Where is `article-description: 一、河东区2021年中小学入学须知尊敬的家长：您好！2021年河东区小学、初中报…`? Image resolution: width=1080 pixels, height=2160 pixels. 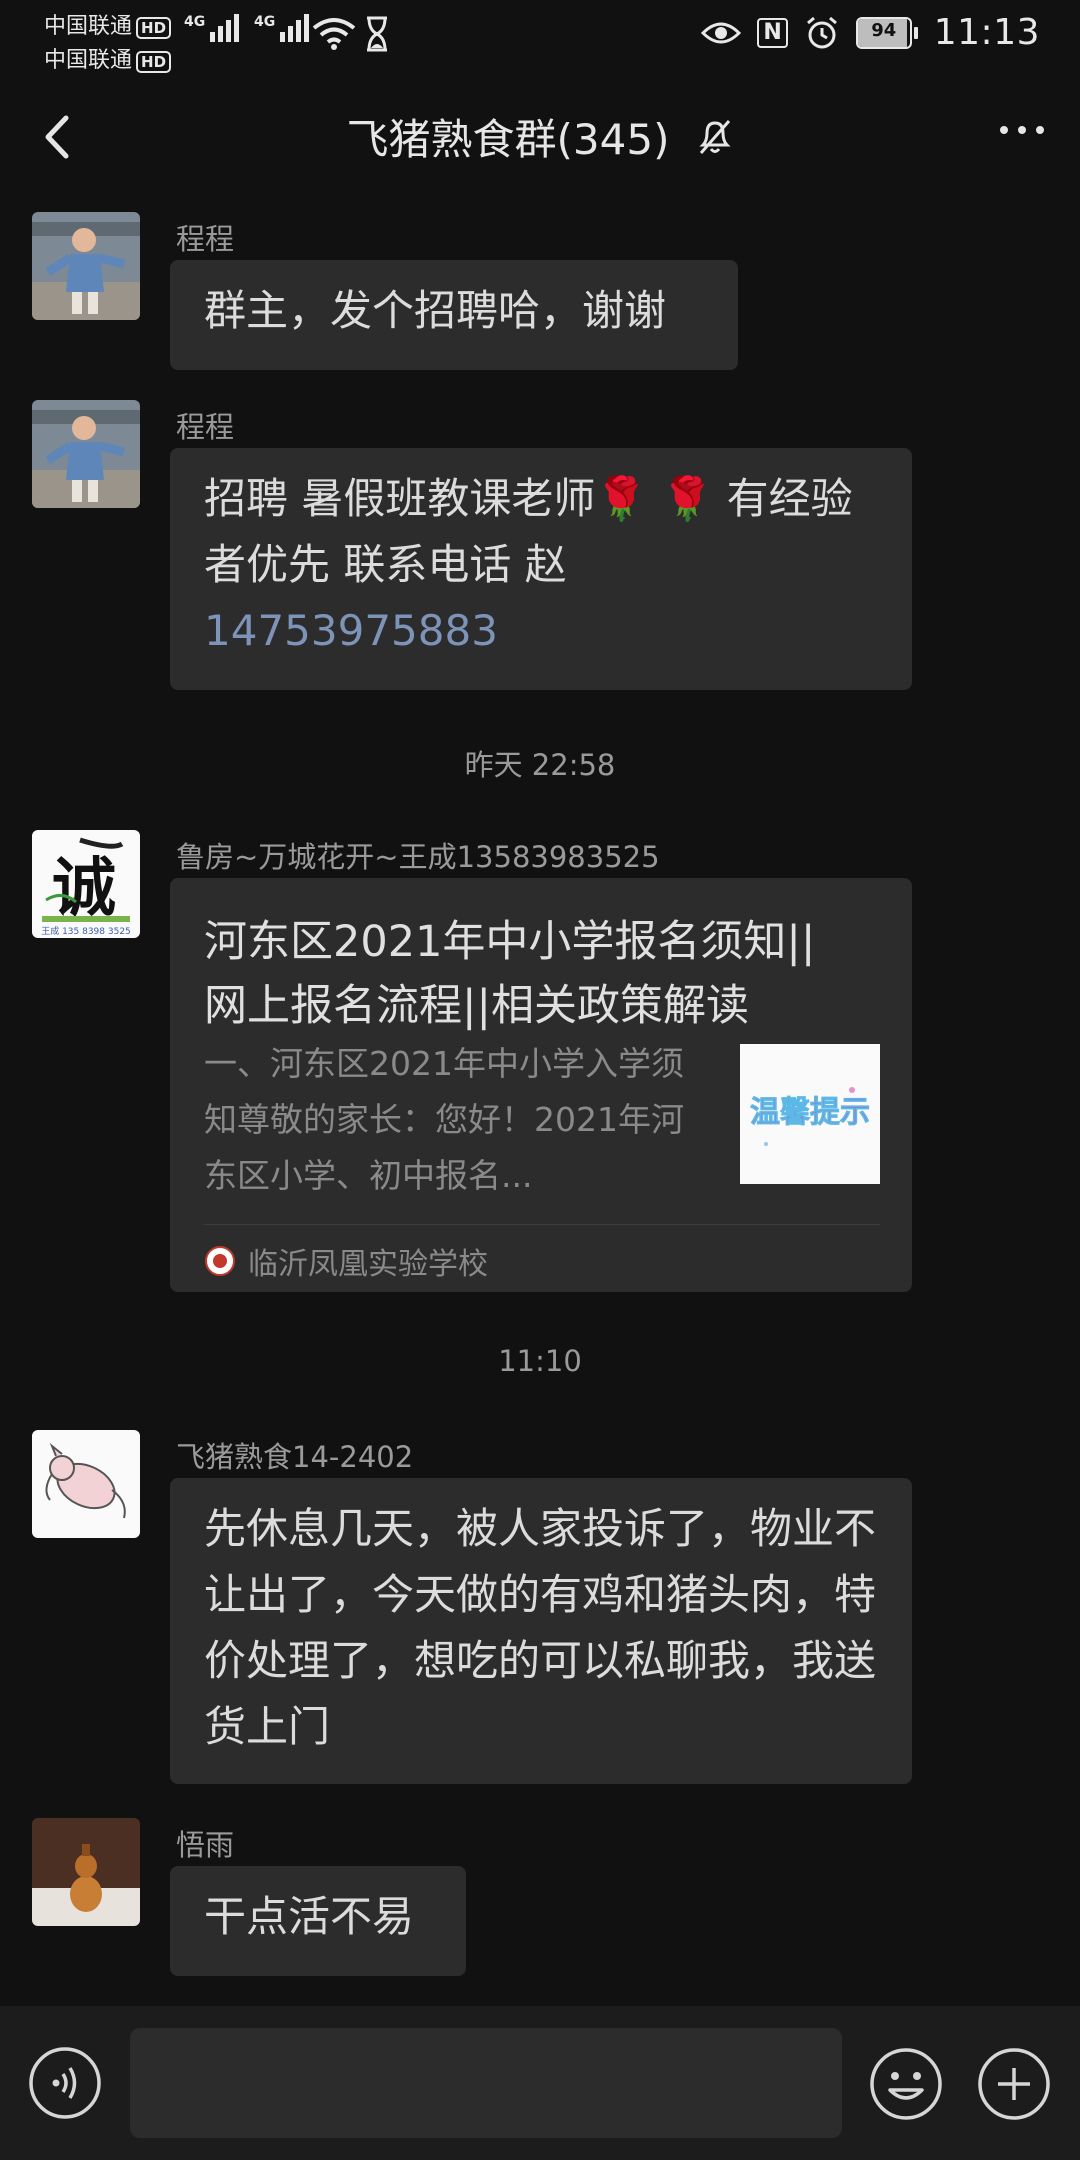
article-description: 一、河东区2021年中小学入学须知尊敬的家长：您好！2021年河东区小学、初中报… is located at coordinates (444, 1119).